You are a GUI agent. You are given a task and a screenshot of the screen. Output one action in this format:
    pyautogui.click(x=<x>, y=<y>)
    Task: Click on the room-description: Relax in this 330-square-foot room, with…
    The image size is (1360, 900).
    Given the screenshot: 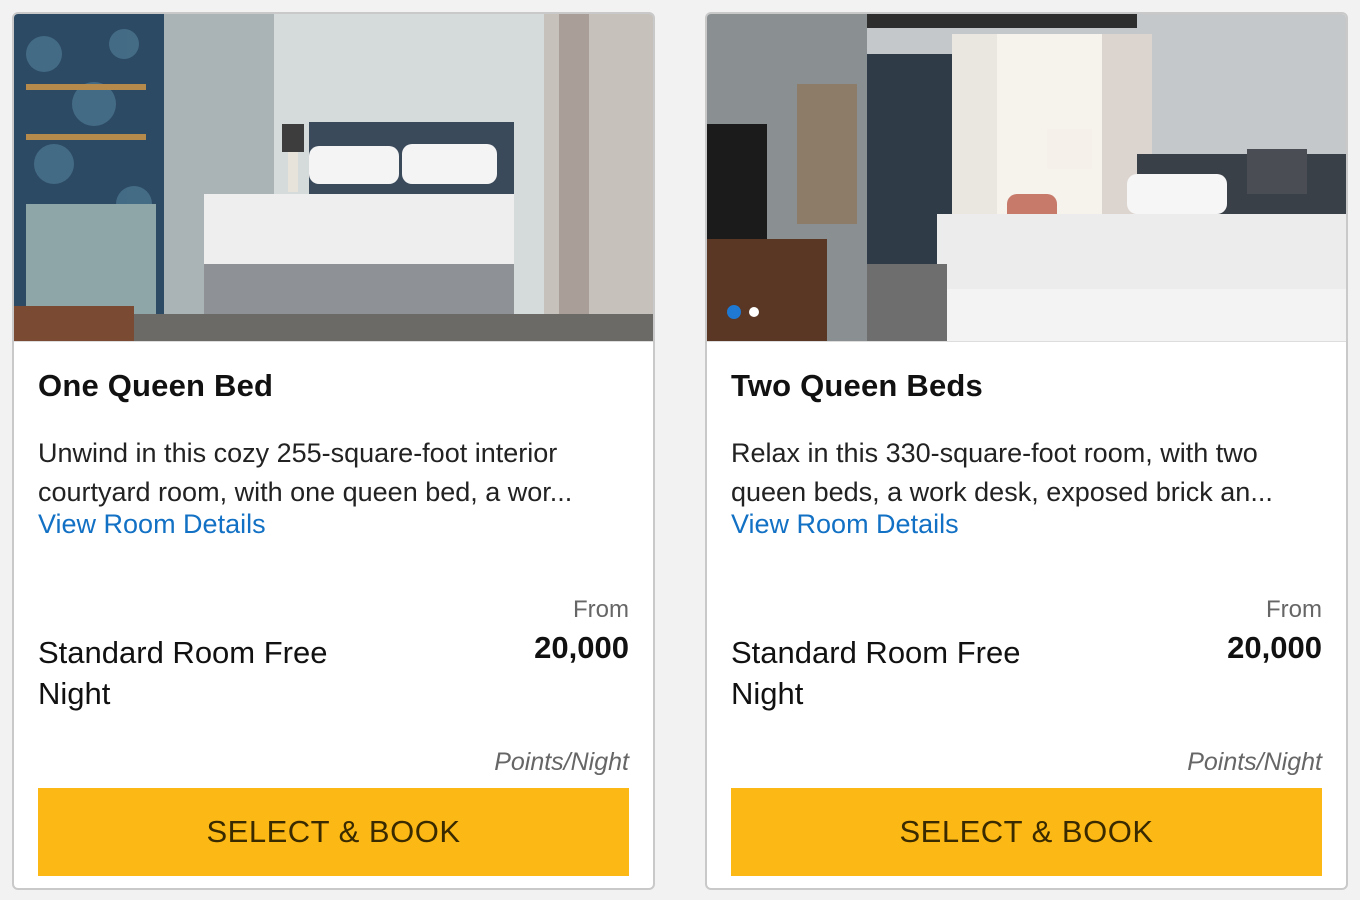 What is the action you would take?
    pyautogui.click(x=1002, y=472)
    